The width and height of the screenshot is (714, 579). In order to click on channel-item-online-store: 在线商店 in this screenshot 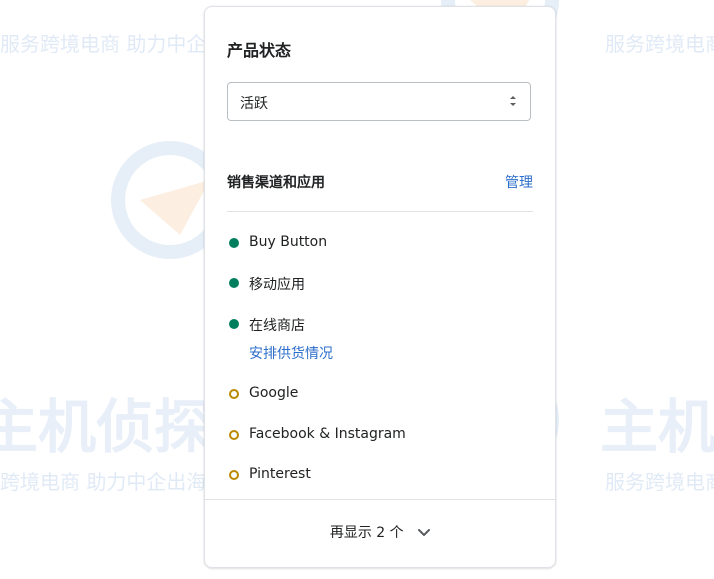, I will do `click(380, 325)`.